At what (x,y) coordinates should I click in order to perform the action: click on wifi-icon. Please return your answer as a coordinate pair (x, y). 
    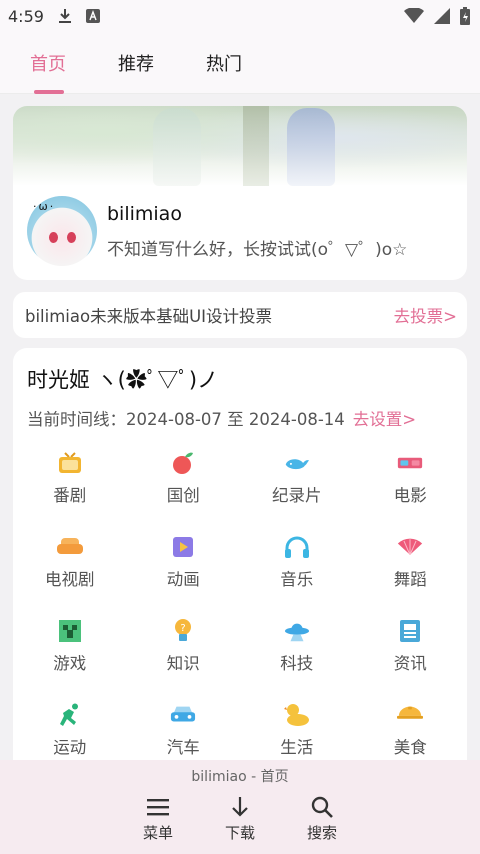
    Looking at the image, I should click on (414, 16).